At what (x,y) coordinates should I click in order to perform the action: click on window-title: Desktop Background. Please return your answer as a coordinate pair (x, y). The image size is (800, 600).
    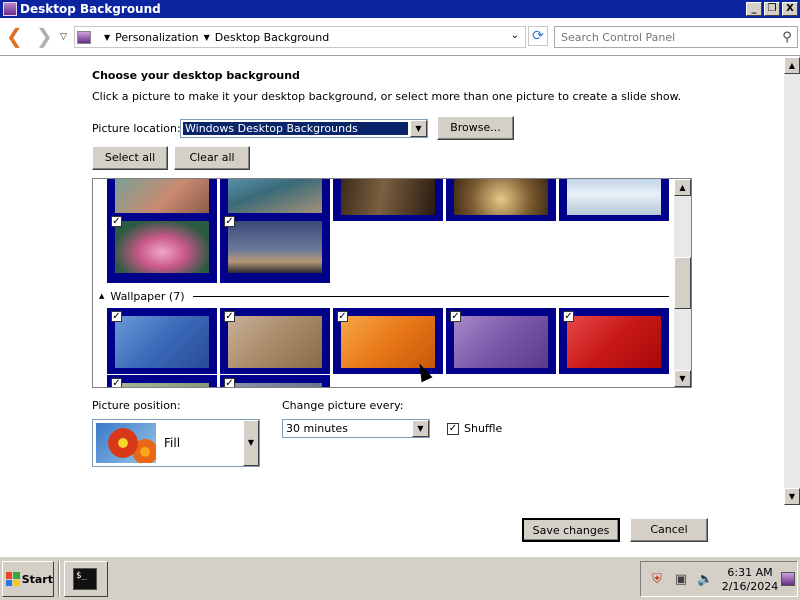
    Looking at the image, I should click on (90, 9).